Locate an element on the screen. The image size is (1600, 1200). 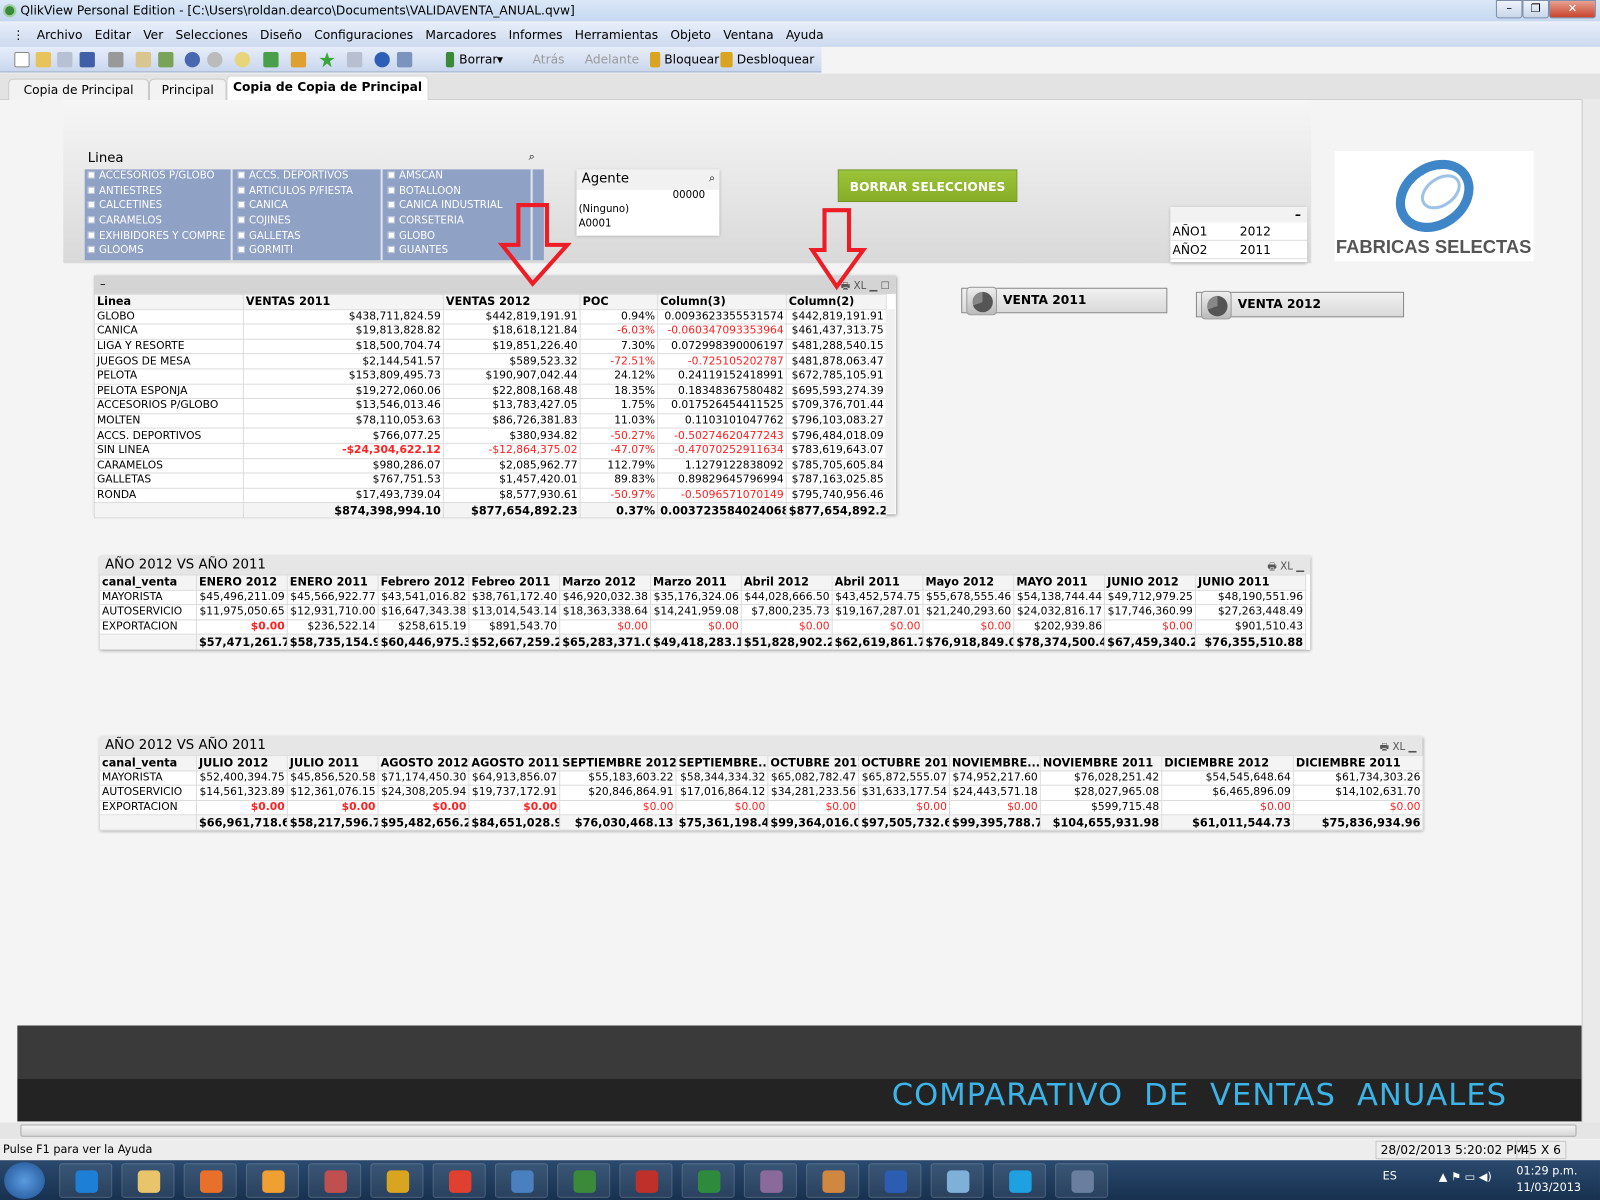
table-cell: $481,878,063.47 is located at coordinates (836, 361).